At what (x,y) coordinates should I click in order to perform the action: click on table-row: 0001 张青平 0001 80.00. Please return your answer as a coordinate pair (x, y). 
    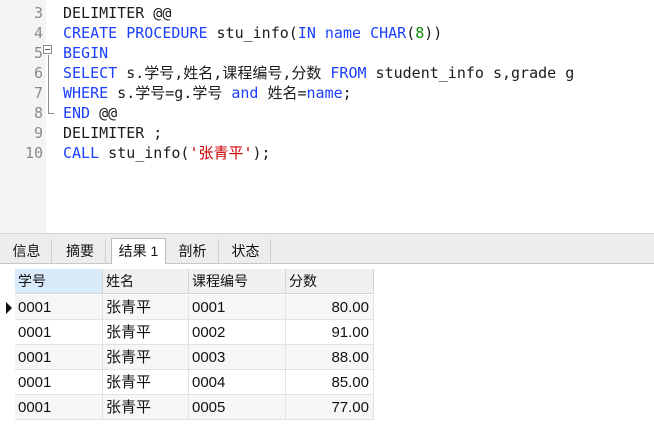
    Looking at the image, I should click on (187, 307).